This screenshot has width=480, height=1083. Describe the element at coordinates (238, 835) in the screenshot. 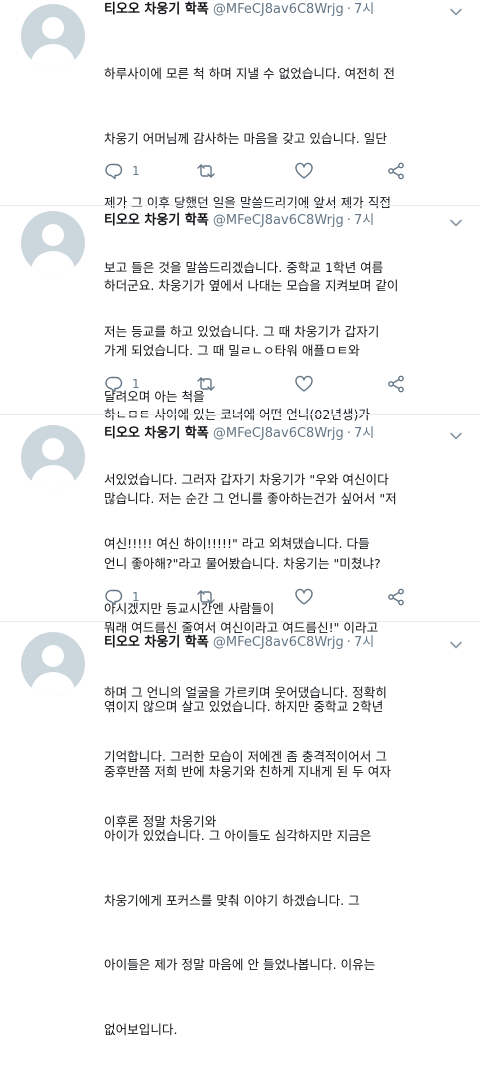

I see `text-line: 아이가 있었습니다. 그 아이들도 심각하지만 지금은` at that location.